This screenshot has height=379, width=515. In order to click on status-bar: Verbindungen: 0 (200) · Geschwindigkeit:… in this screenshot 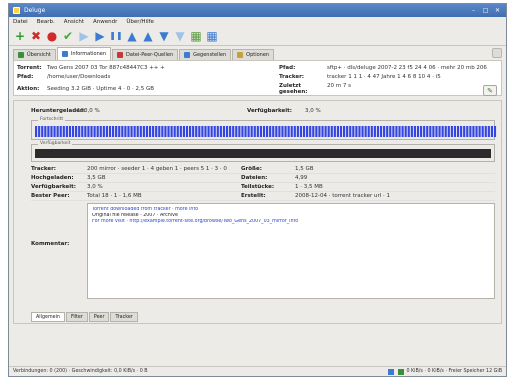, I will do `click(257, 371)`.